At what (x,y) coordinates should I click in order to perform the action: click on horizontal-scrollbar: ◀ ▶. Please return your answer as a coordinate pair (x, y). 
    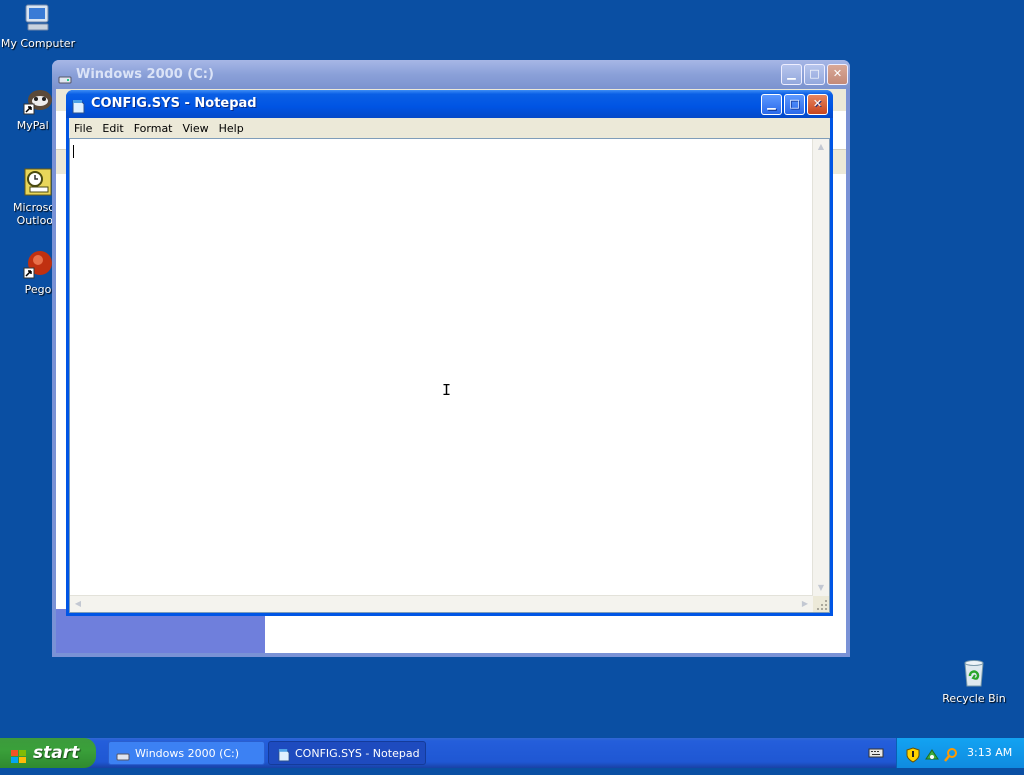
    Looking at the image, I should click on (441, 603).